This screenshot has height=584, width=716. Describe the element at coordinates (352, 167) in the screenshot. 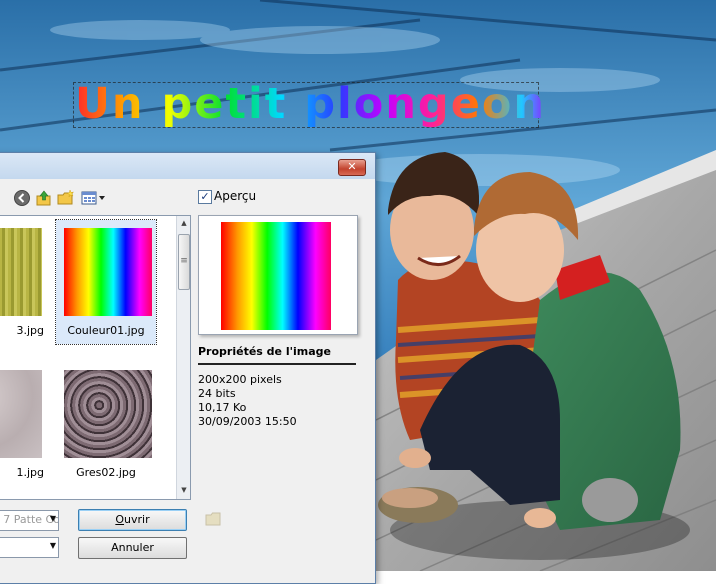

I see `close-button: ✕` at that location.